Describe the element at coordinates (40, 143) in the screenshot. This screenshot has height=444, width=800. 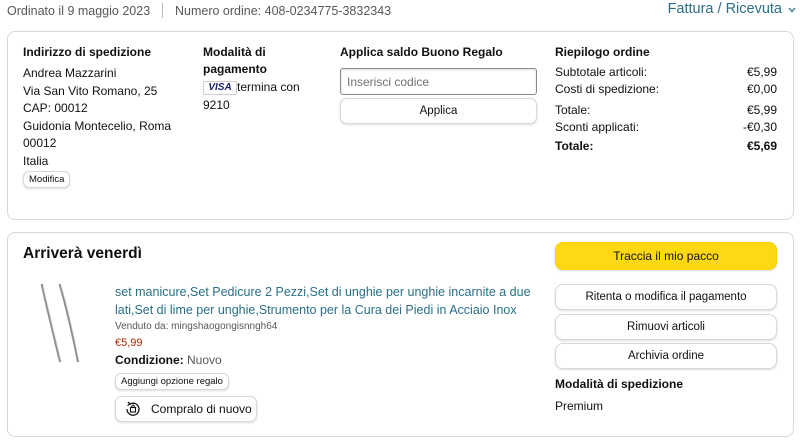
I see `address-line: 00012` at that location.